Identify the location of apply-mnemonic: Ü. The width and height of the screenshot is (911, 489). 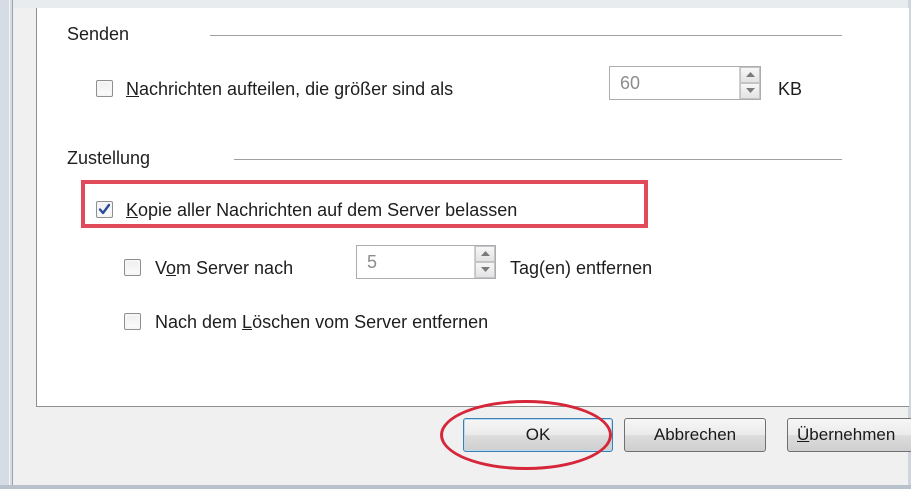
(803, 434).